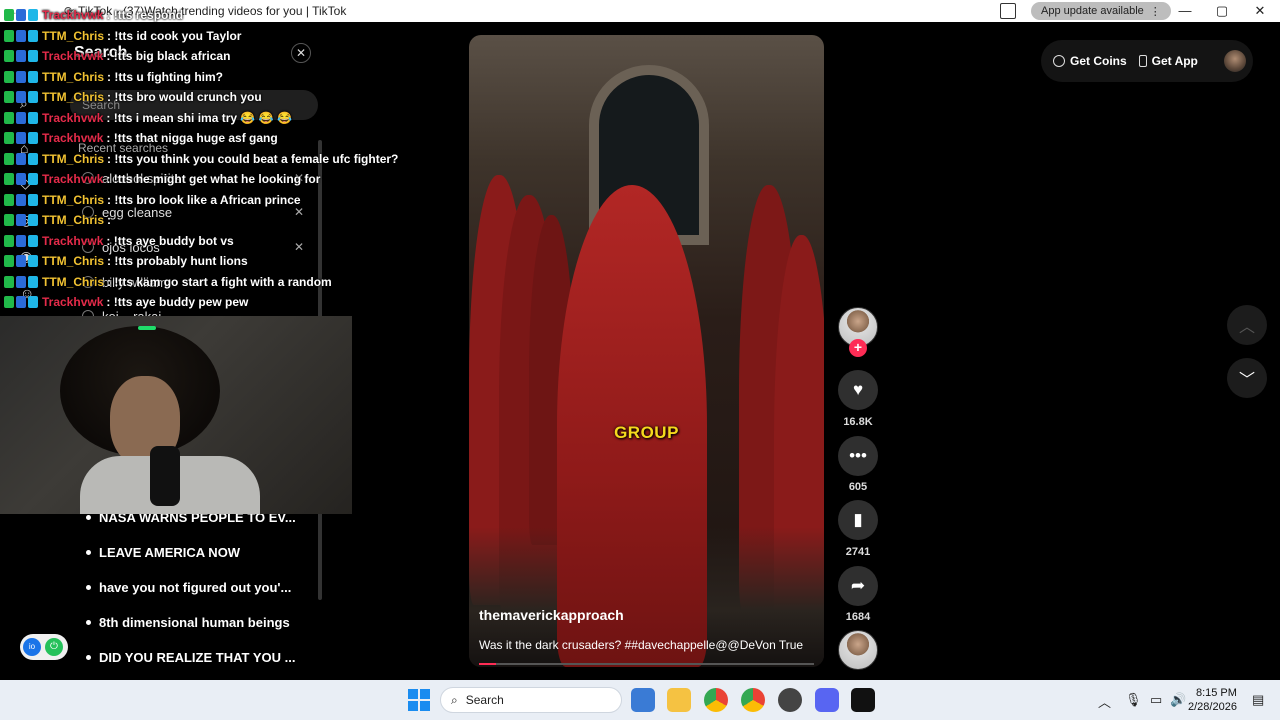  What do you see at coordinates (163, 552) in the screenshot?
I see `suggested-search-item: LEAVE AMERICA NOW` at bounding box center [163, 552].